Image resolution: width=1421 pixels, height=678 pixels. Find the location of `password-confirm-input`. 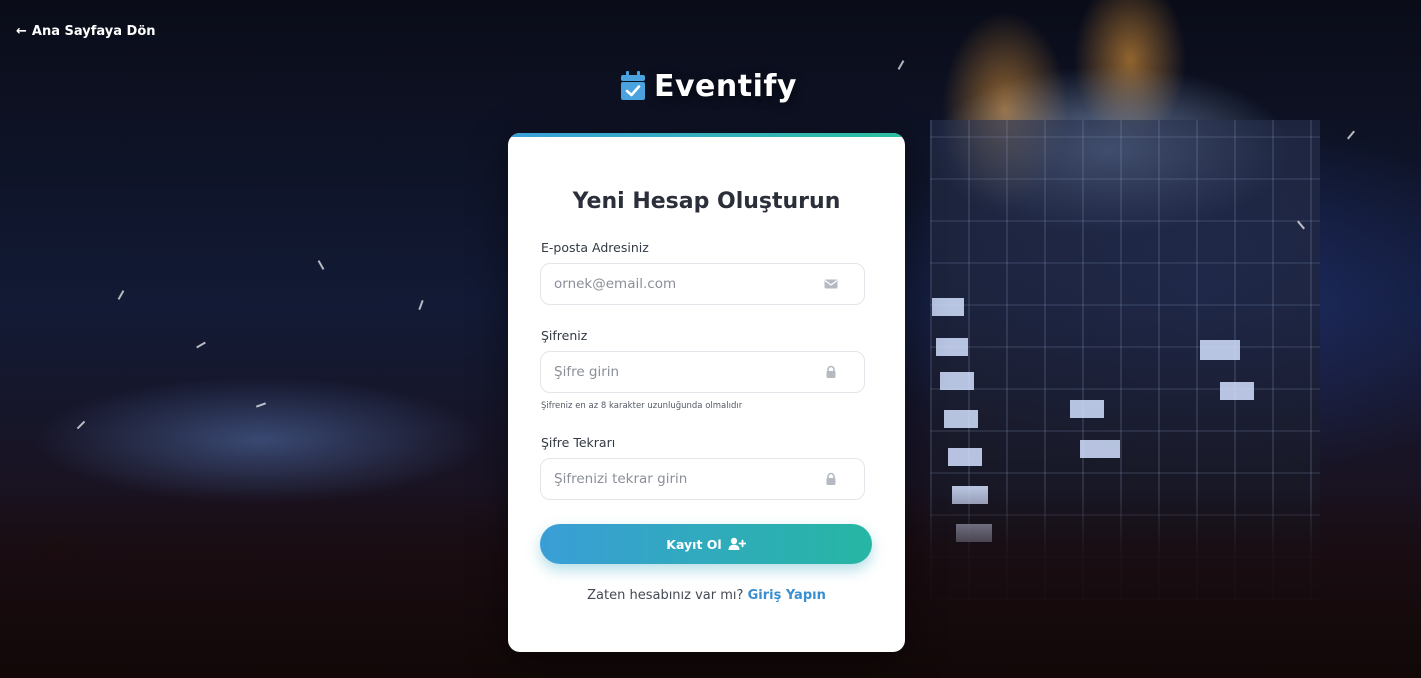

password-confirm-input is located at coordinates (676, 479).